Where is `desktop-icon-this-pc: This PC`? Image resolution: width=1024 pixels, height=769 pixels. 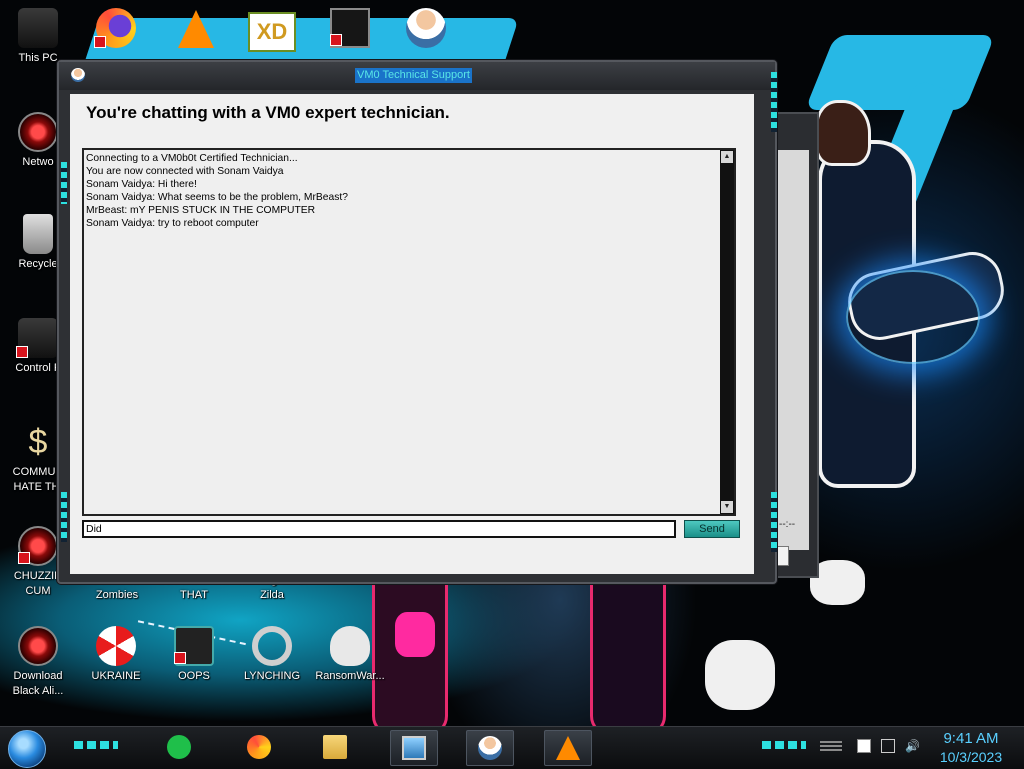 desktop-icon-this-pc: This PC is located at coordinates (38, 37).